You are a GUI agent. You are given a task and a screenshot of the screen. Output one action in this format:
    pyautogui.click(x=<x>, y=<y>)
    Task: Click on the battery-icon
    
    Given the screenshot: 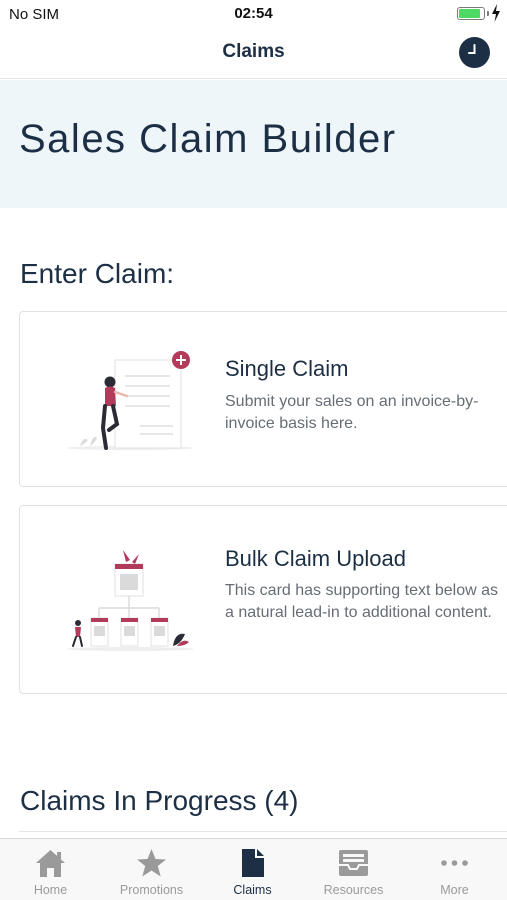 What is the action you would take?
    pyautogui.click(x=471, y=13)
    